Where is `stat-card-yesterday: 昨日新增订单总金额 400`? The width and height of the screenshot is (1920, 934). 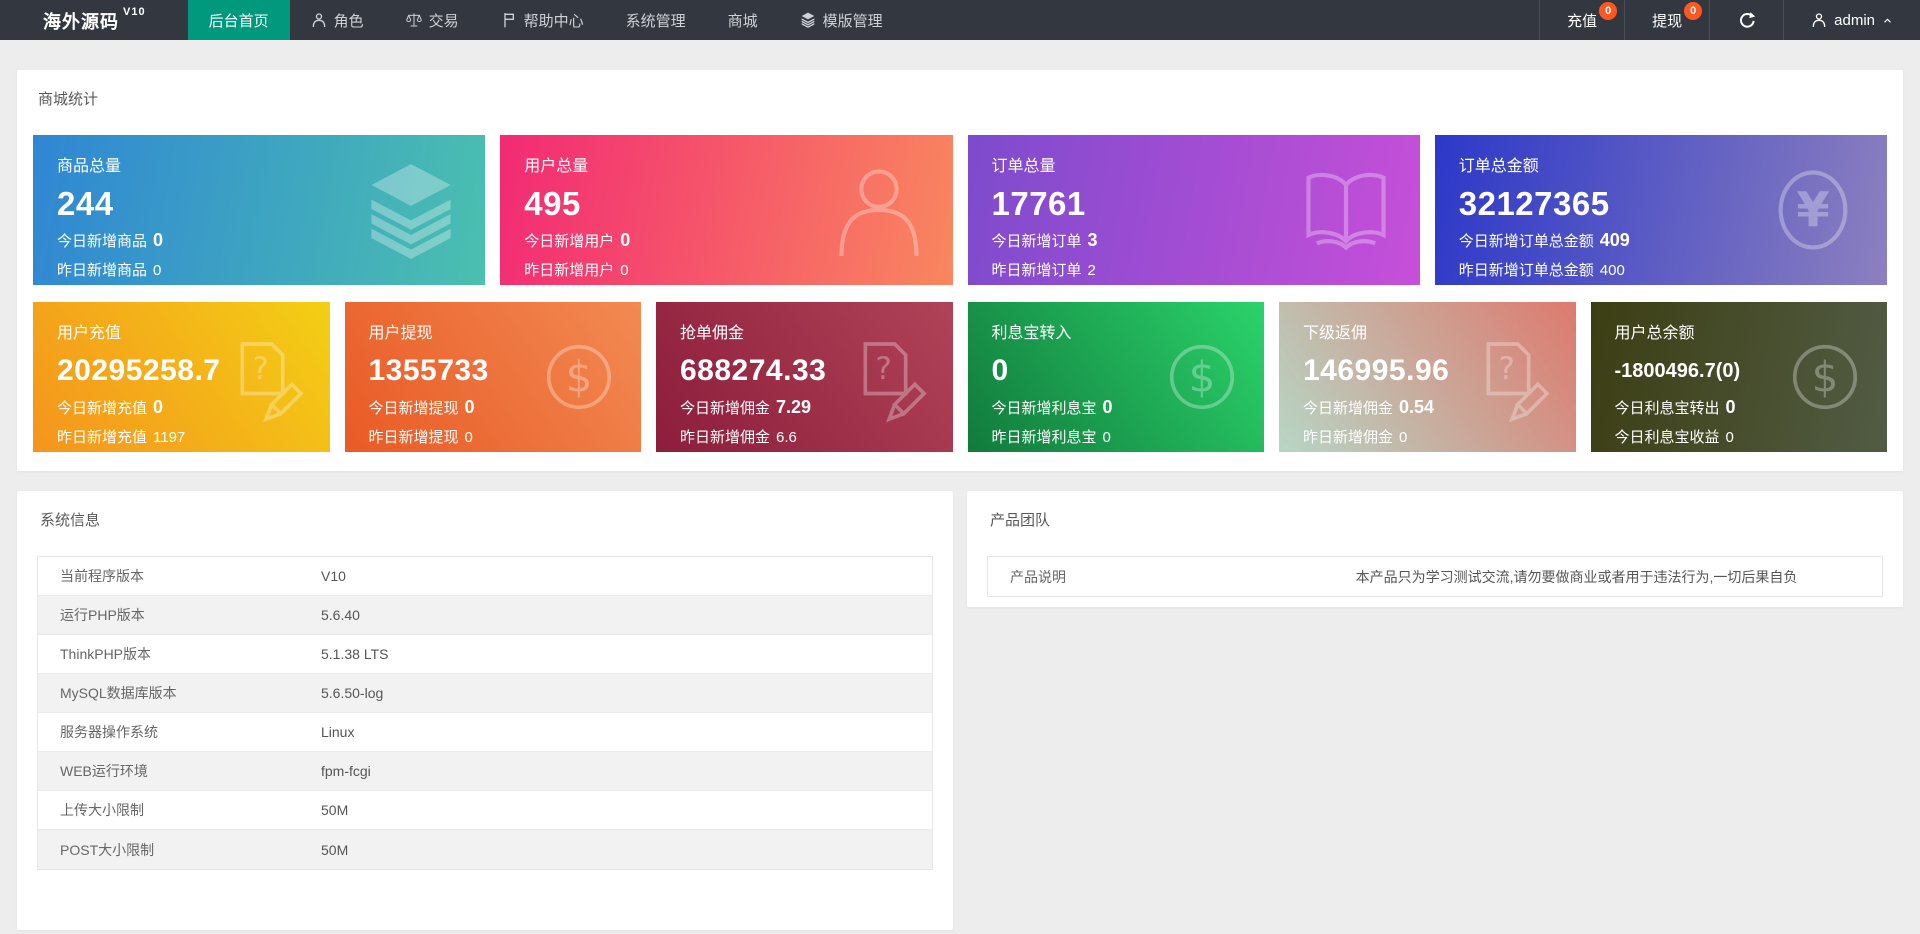
stat-card-yesterday: 昨日新增订单总金额 400 is located at coordinates (1541, 270).